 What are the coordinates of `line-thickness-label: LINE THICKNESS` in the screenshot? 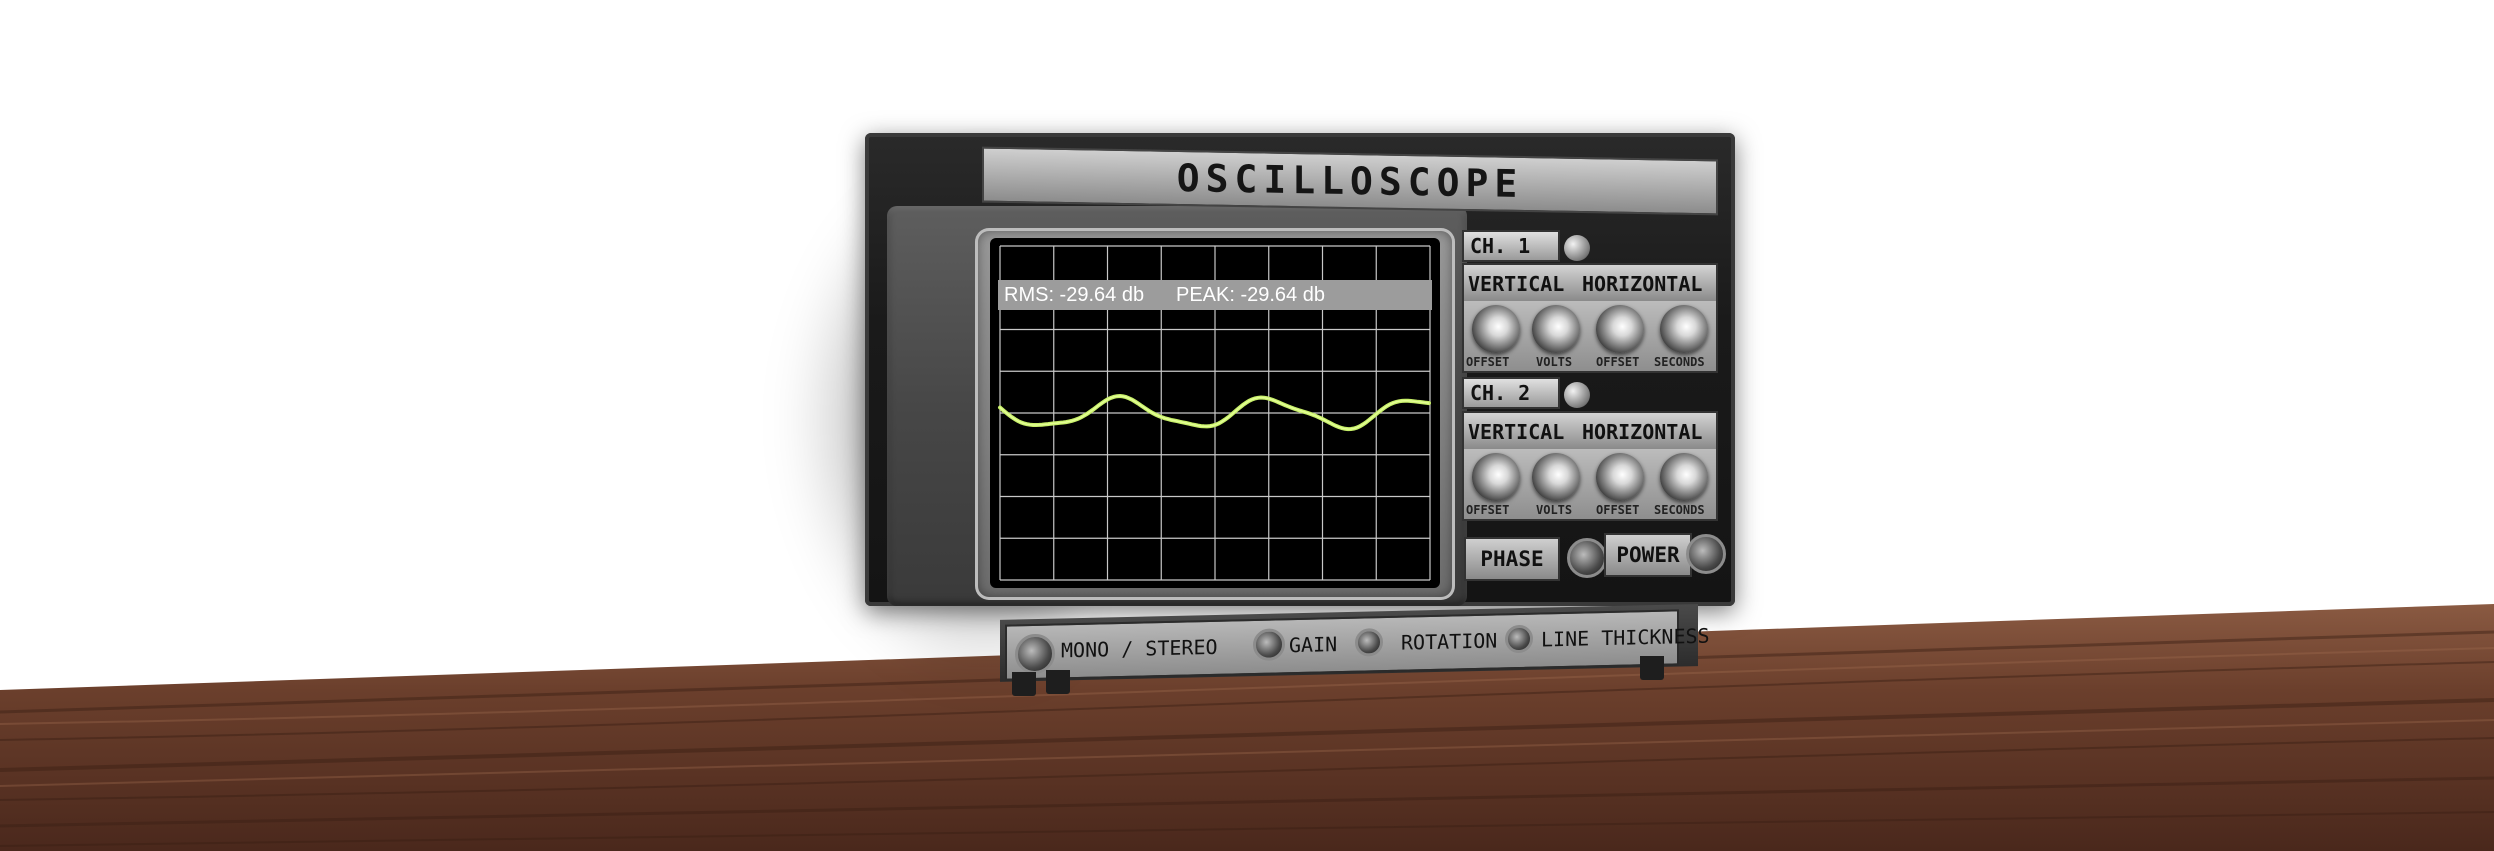 It's located at (1625, 637).